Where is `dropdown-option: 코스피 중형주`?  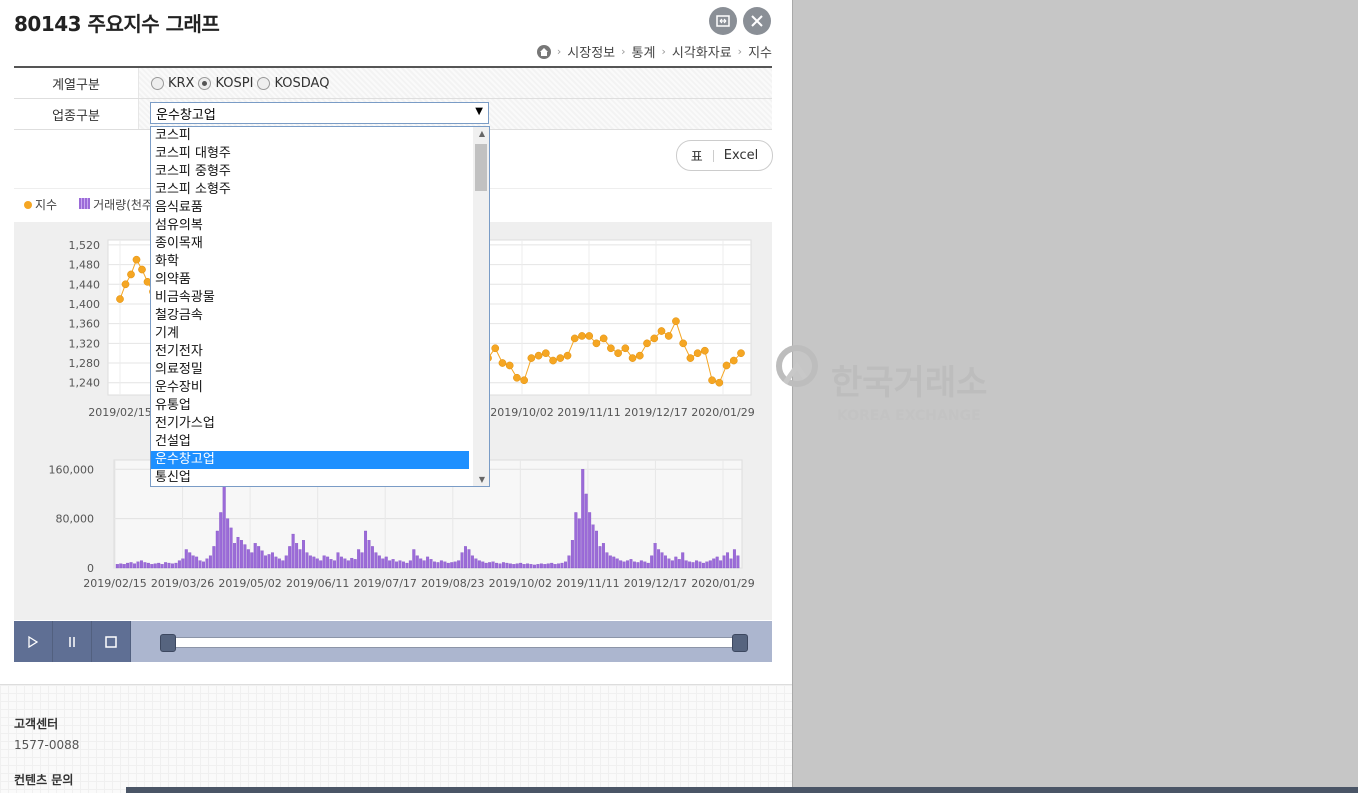 dropdown-option: 코스피 중형주 is located at coordinates (310, 172).